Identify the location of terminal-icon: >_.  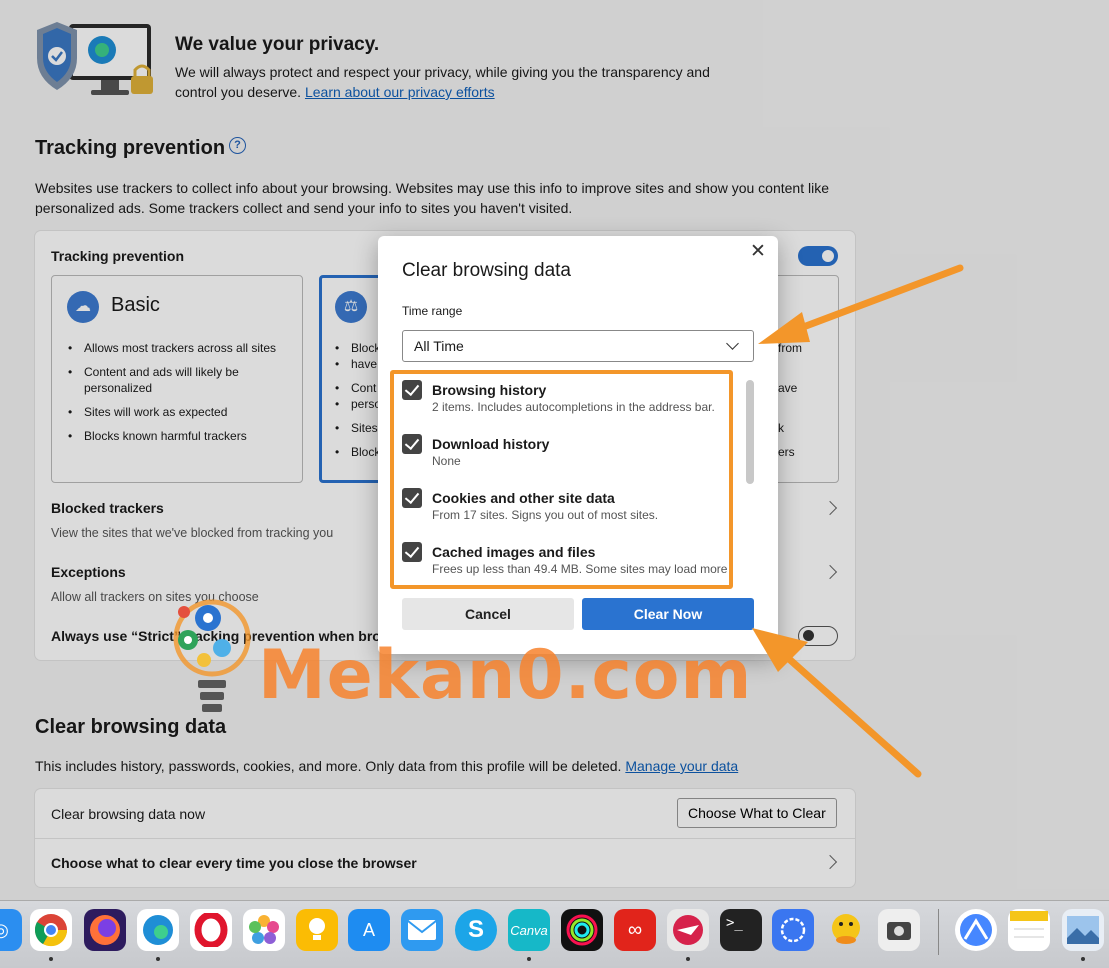
(741, 930).